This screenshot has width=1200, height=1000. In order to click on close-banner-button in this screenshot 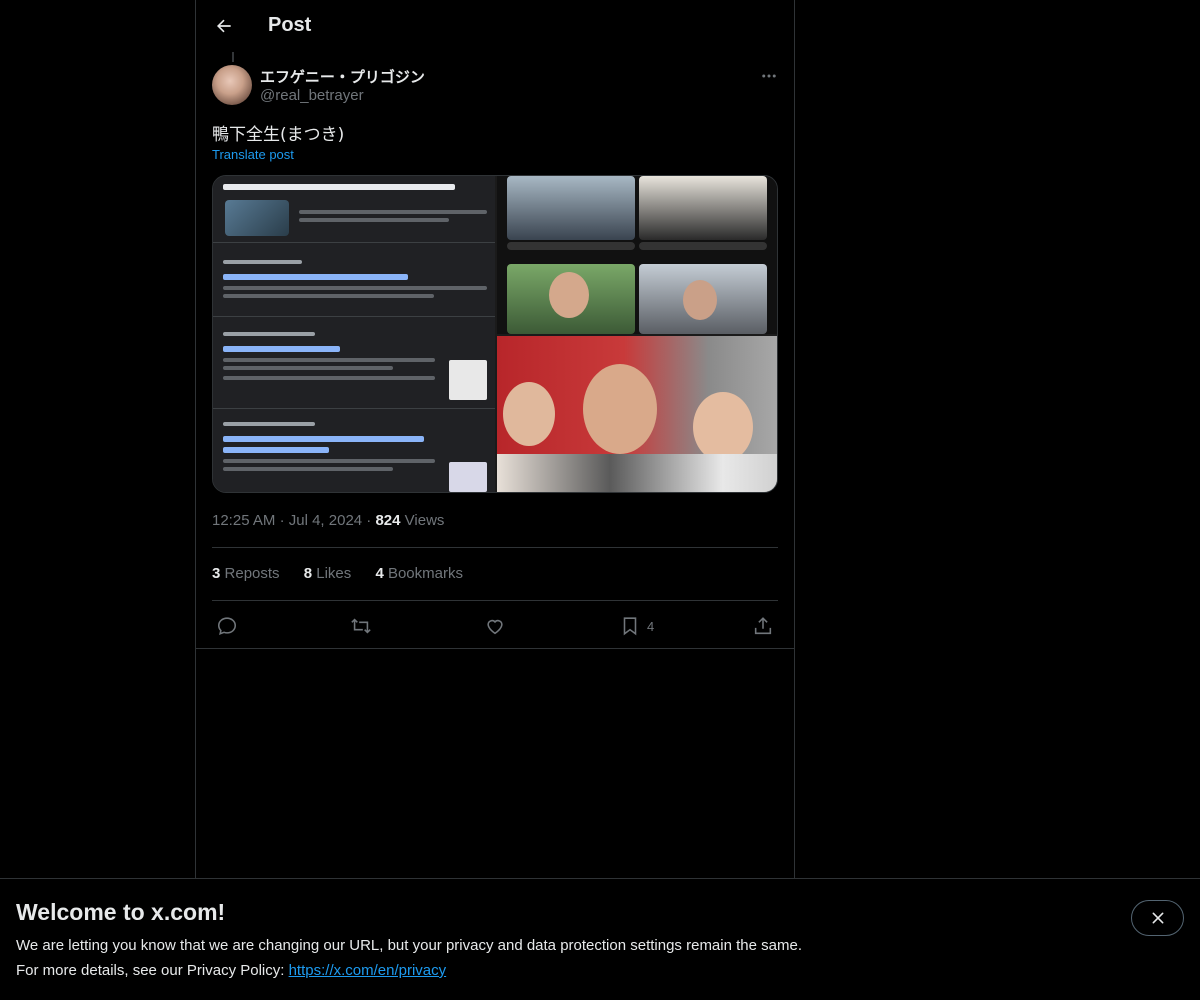, I will do `click(1157, 918)`.